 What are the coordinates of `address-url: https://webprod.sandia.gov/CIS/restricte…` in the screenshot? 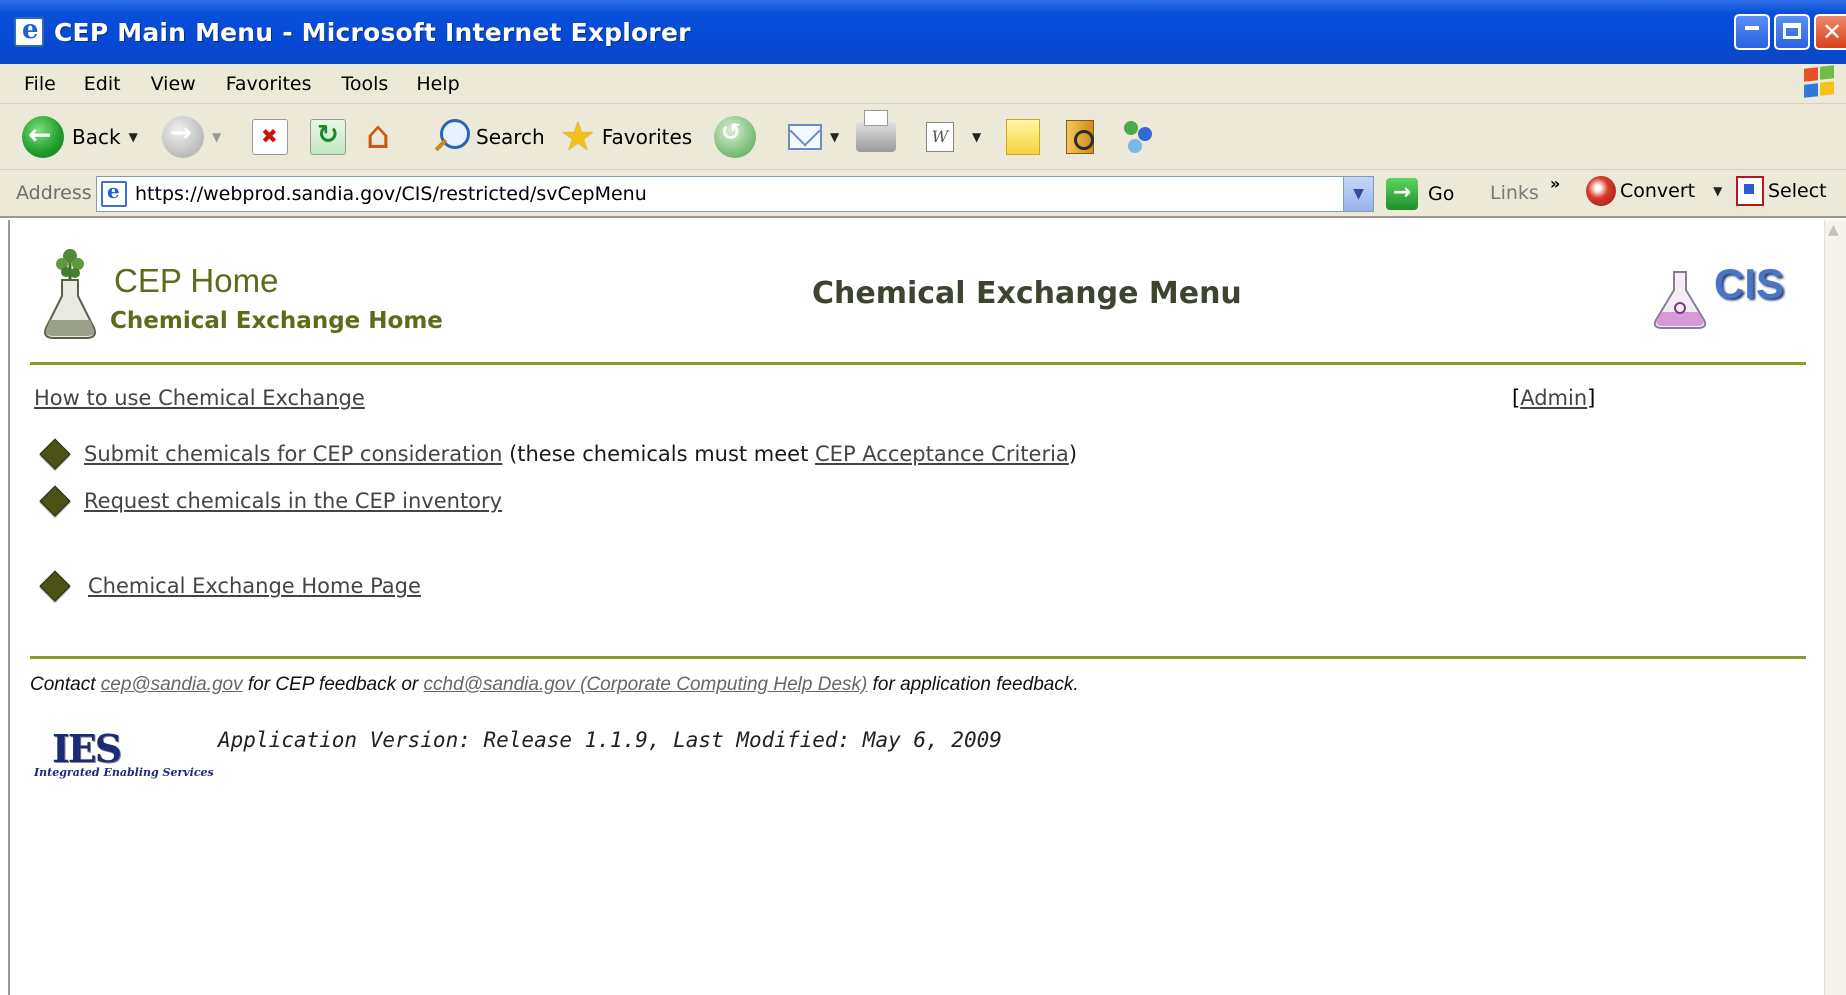 It's located at (391, 194).